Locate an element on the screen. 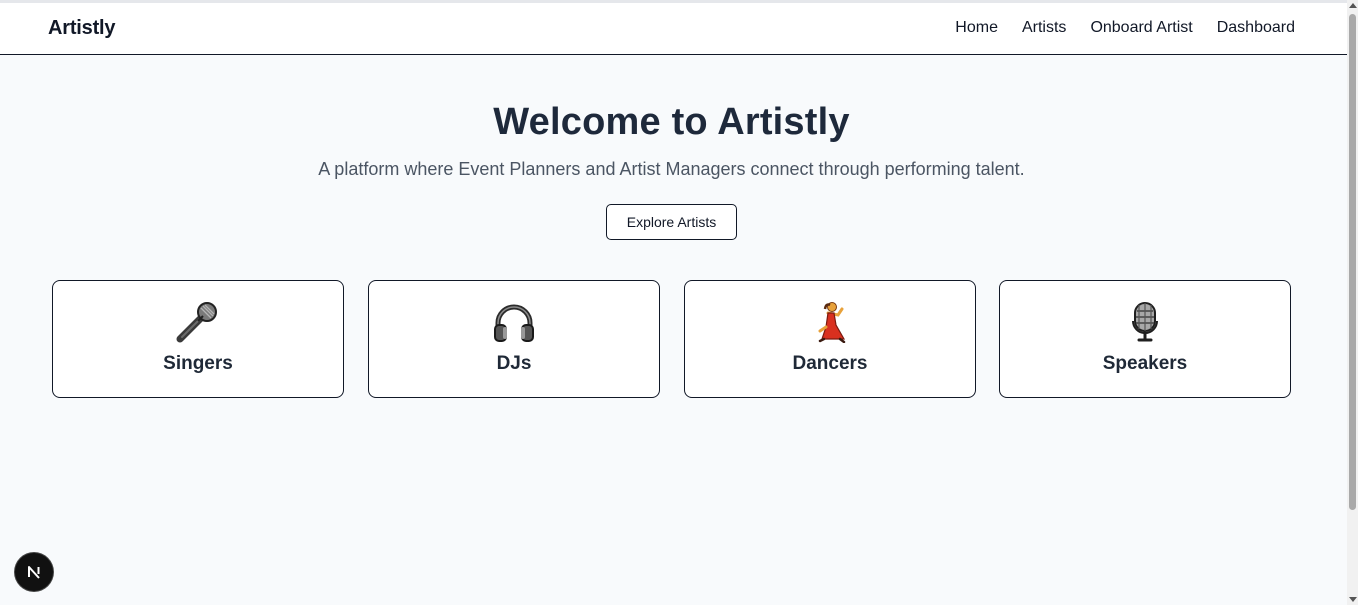  dancer-icon is located at coordinates (830, 322).